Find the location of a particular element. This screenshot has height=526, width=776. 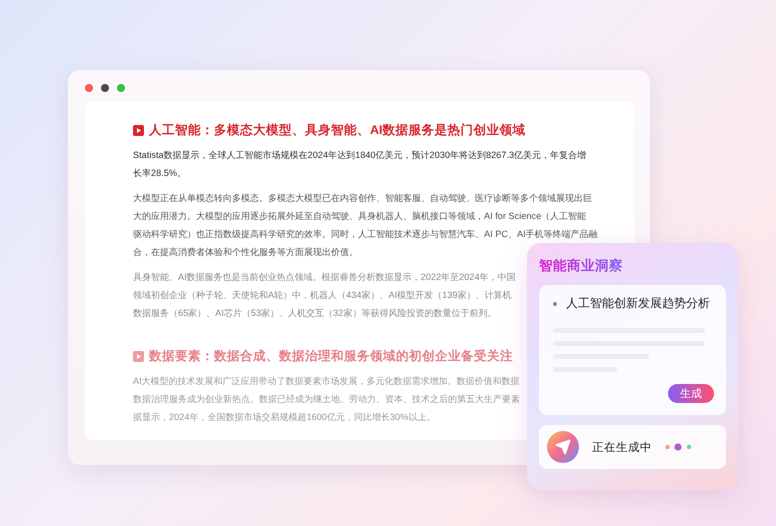

paper-plane-icon is located at coordinates (563, 447).